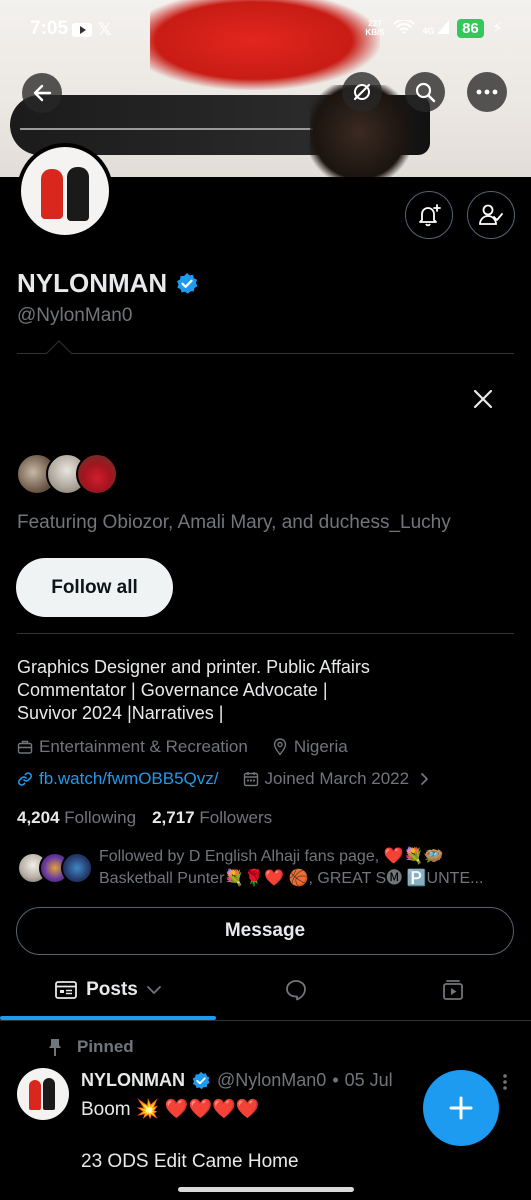 The image size is (531, 1200). I want to click on network-speed-unit: KB/S, so click(375, 32).